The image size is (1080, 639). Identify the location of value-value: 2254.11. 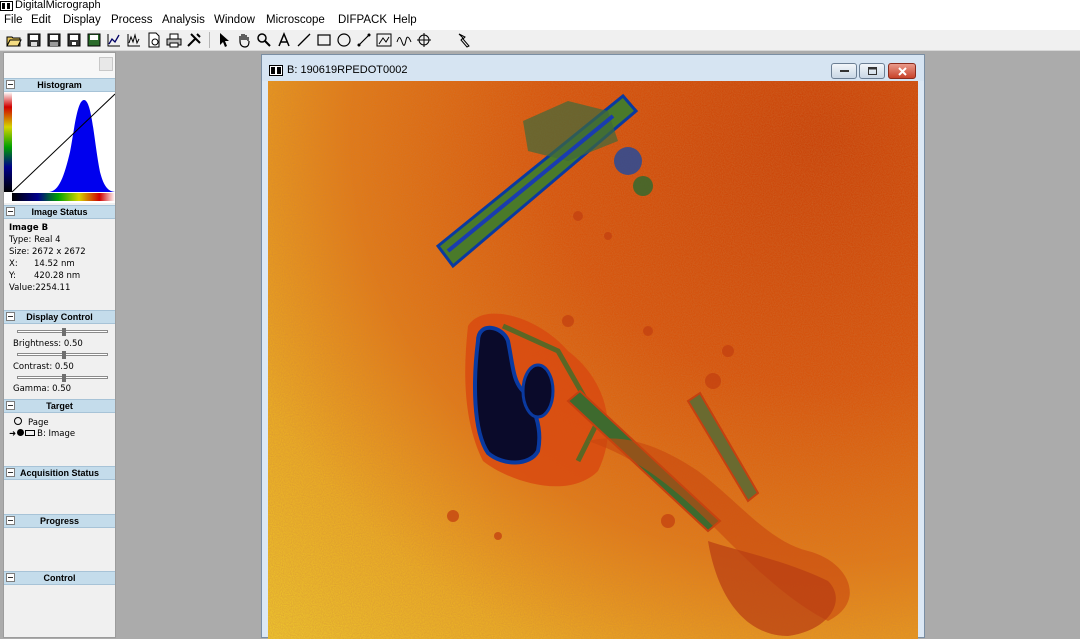
(53, 288).